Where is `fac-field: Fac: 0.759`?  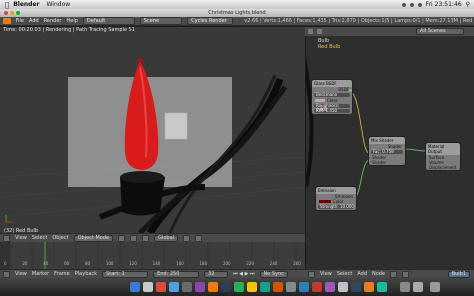
fac-field: Fac: 0.759 is located at coordinates (387, 152).